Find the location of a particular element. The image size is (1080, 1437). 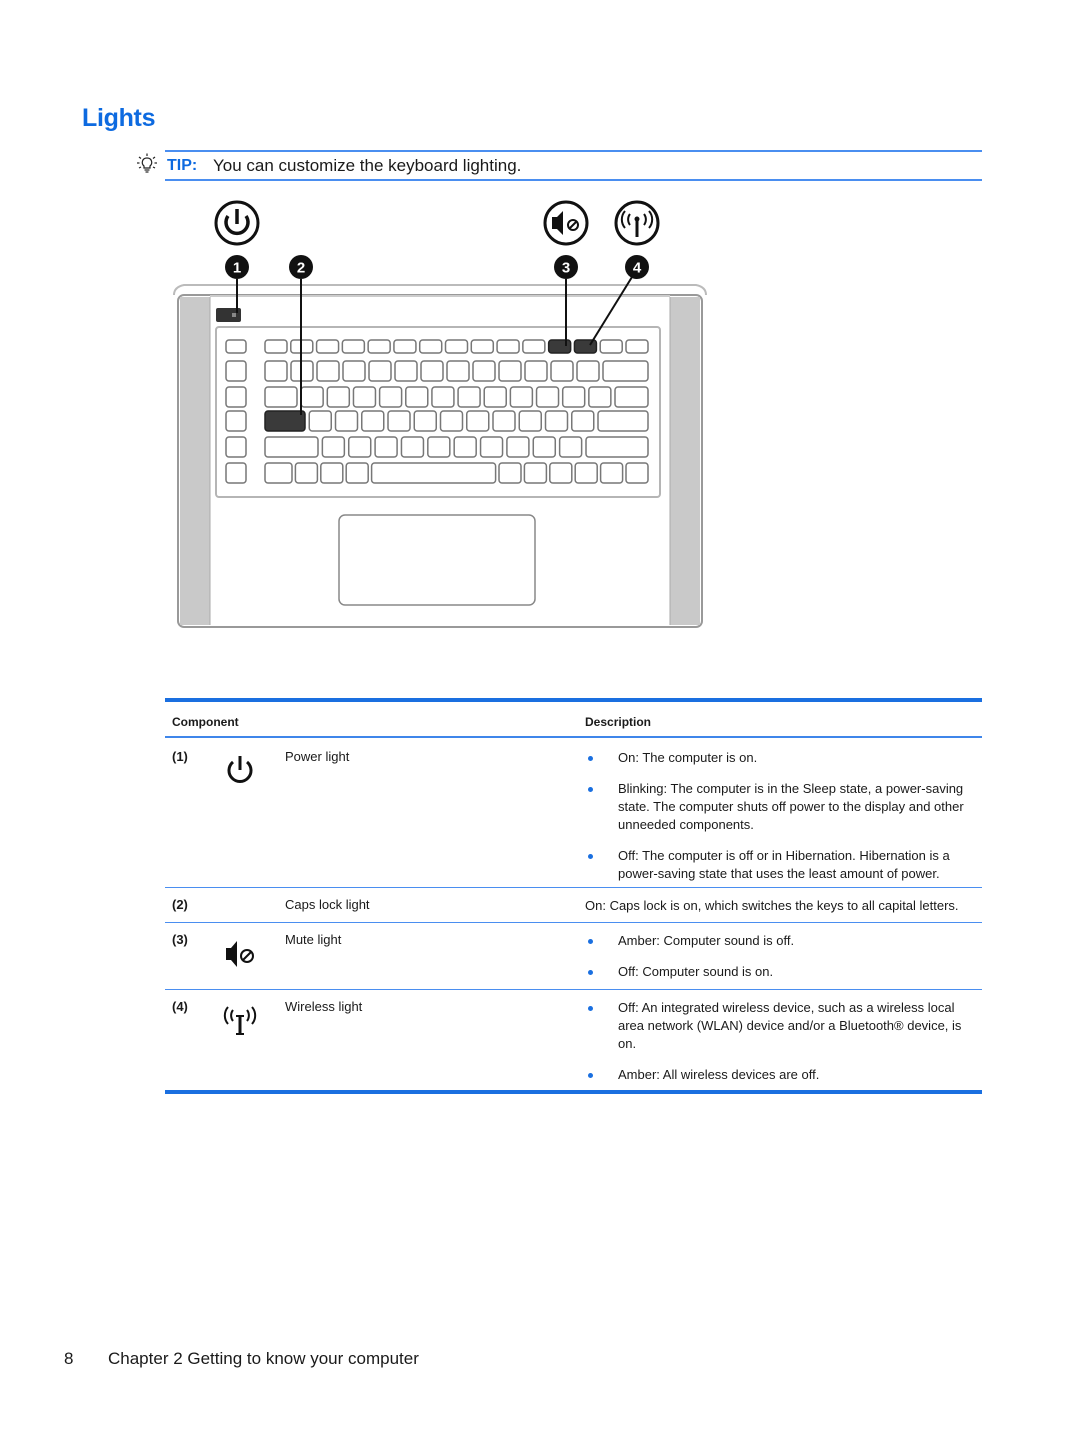

row-number: (4) is located at coordinates (180, 1006).